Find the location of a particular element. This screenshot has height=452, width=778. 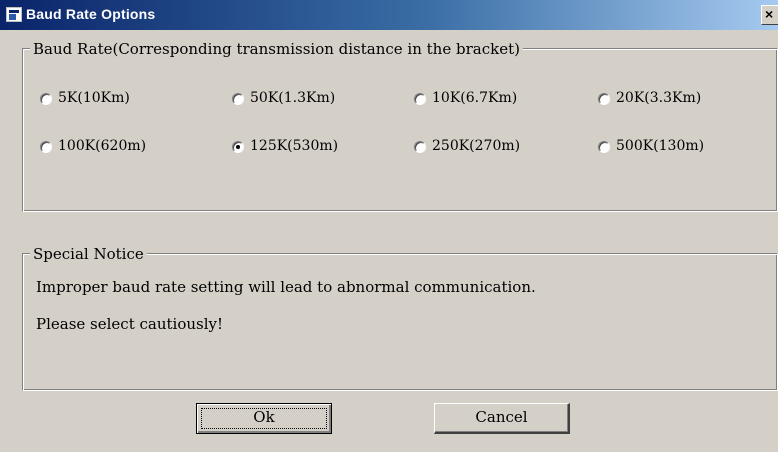

cancel-button-label: Cancel is located at coordinates (501, 417).